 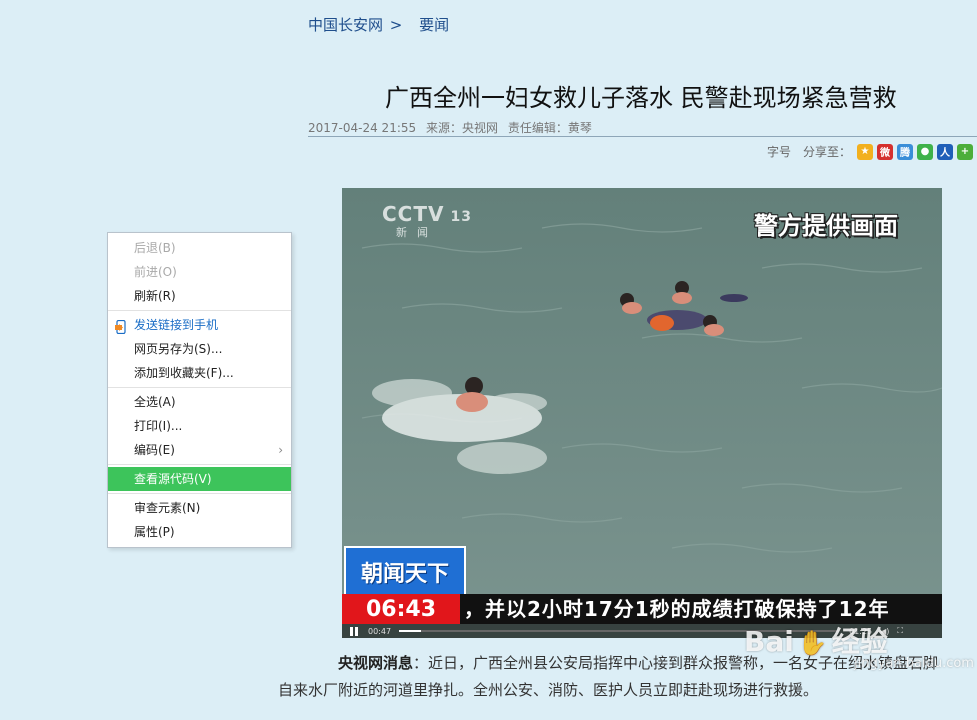 What do you see at coordinates (155, 248) in the screenshot?
I see `context-menu-item-label: 后退(B)` at bounding box center [155, 248].